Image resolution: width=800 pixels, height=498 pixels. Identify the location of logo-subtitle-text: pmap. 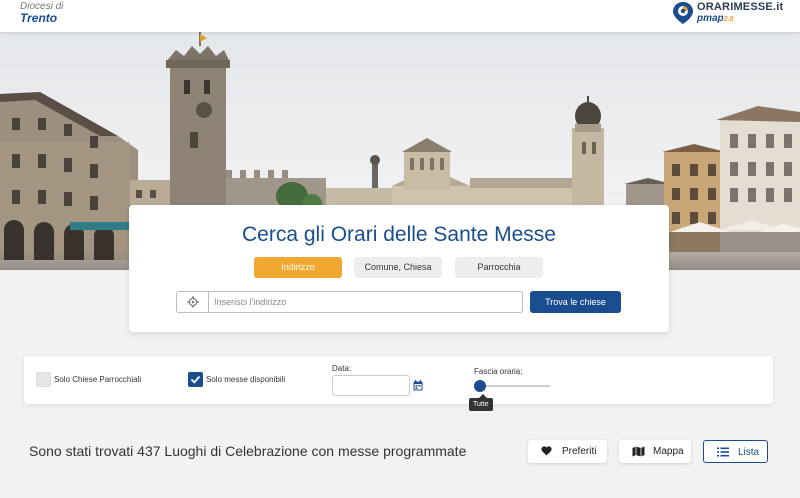
(710, 18).